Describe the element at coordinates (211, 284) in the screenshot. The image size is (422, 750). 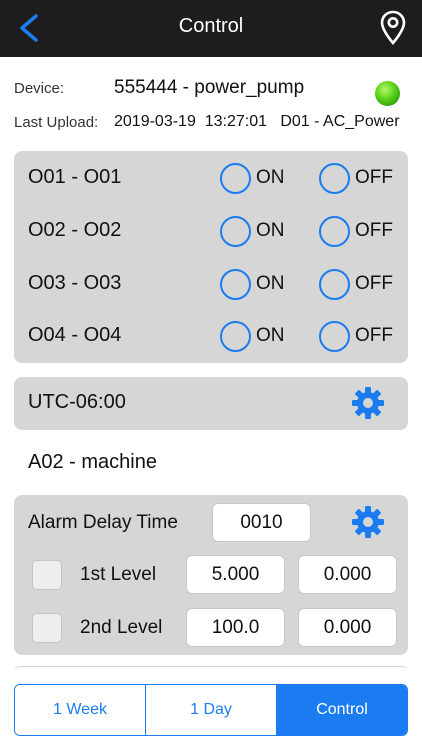
I see `output-row: O03 - O03 ON OFF` at that location.